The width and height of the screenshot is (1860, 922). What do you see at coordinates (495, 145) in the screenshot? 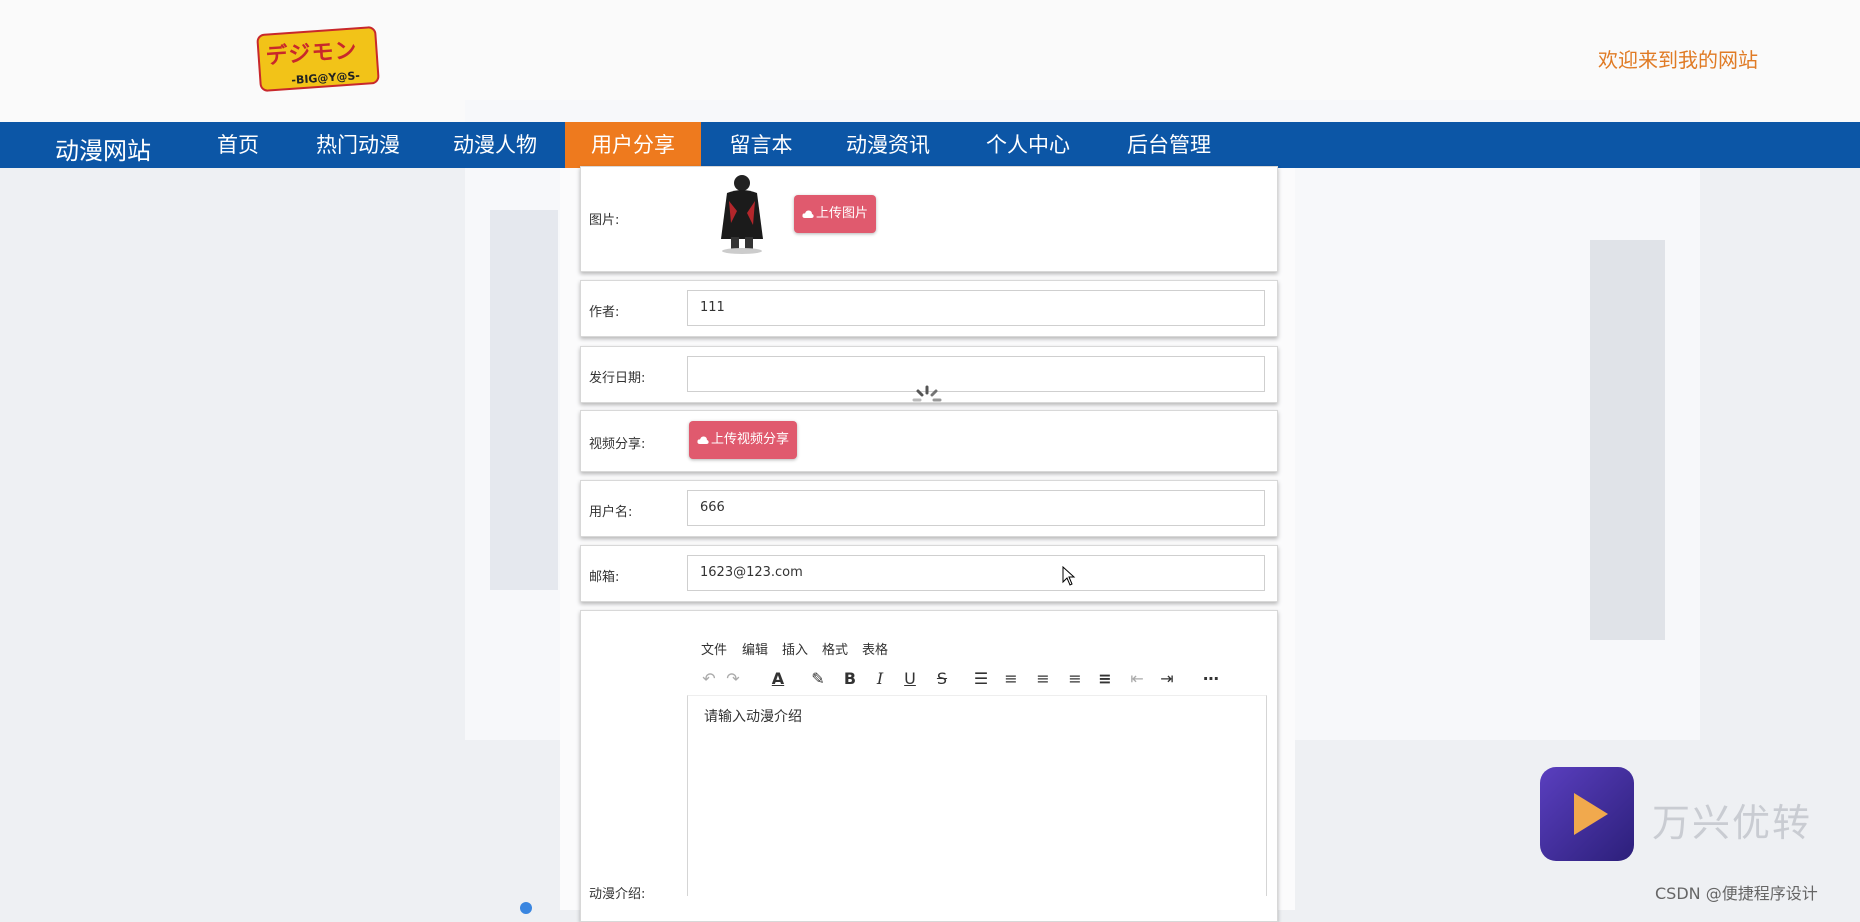
I see `nav-item-characters: 动漫人物` at bounding box center [495, 145].